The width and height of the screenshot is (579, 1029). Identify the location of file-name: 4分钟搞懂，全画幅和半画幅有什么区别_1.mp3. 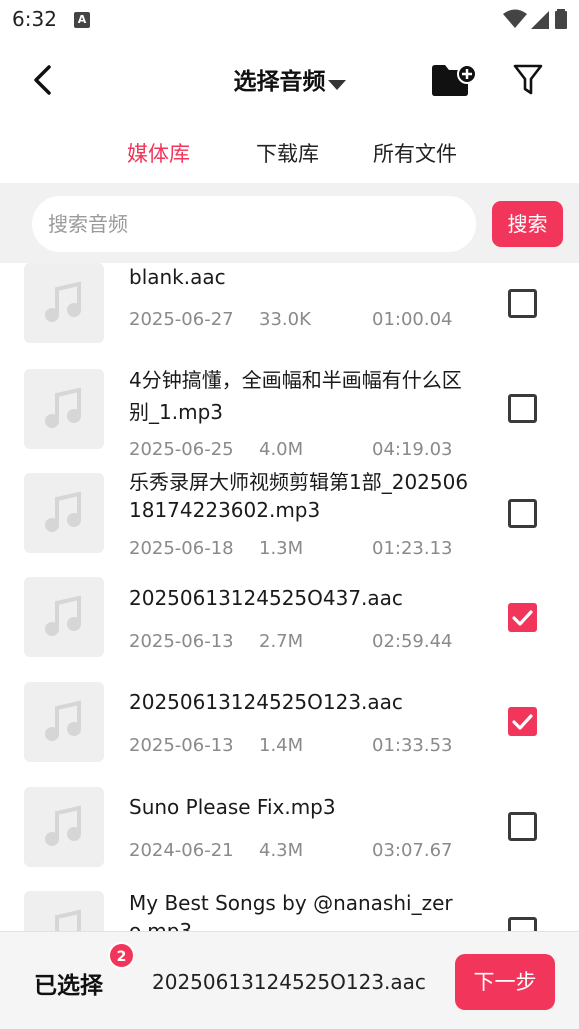
(295, 396).